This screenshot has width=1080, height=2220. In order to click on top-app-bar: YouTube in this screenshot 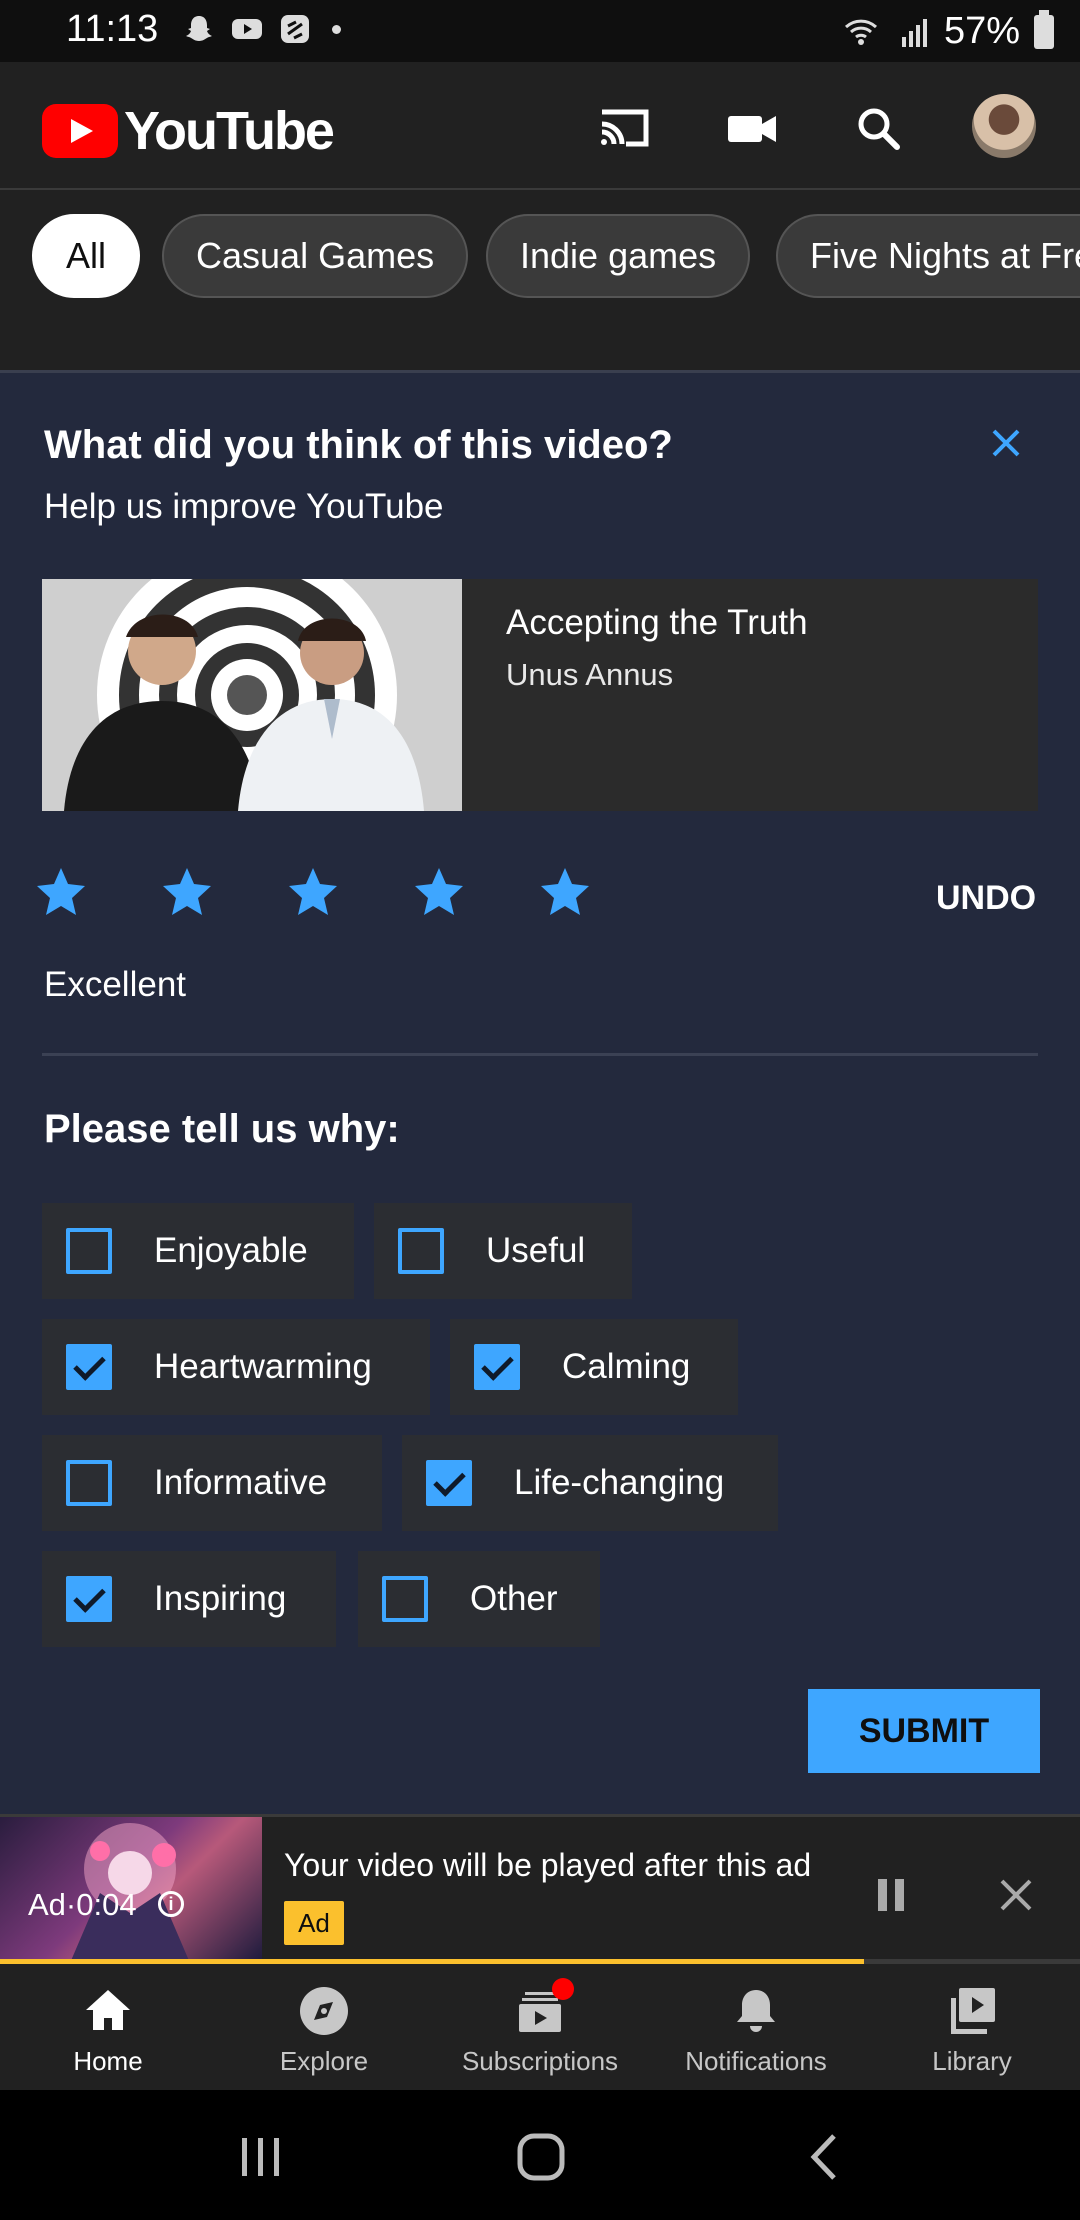, I will do `click(540, 126)`.